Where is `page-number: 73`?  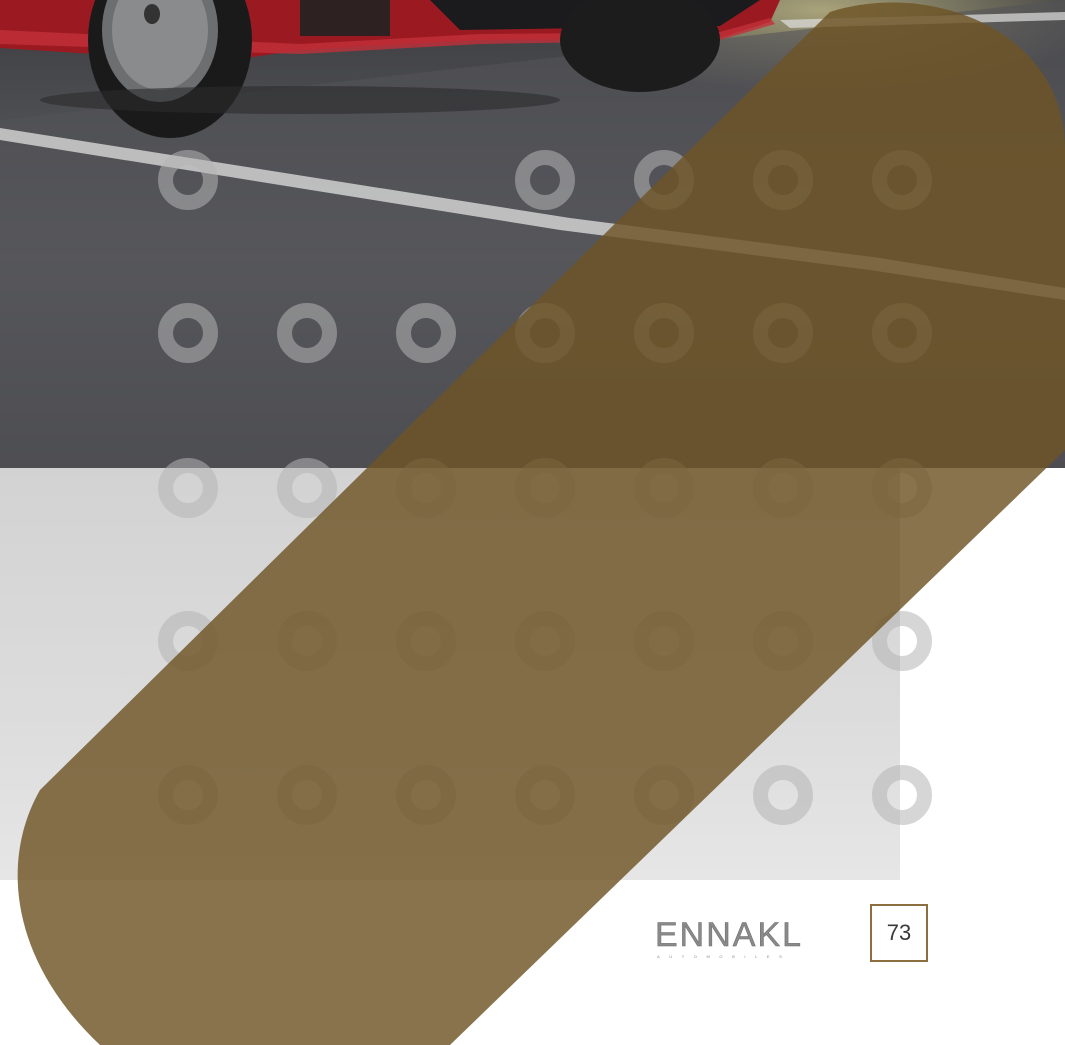 page-number: 73 is located at coordinates (899, 932).